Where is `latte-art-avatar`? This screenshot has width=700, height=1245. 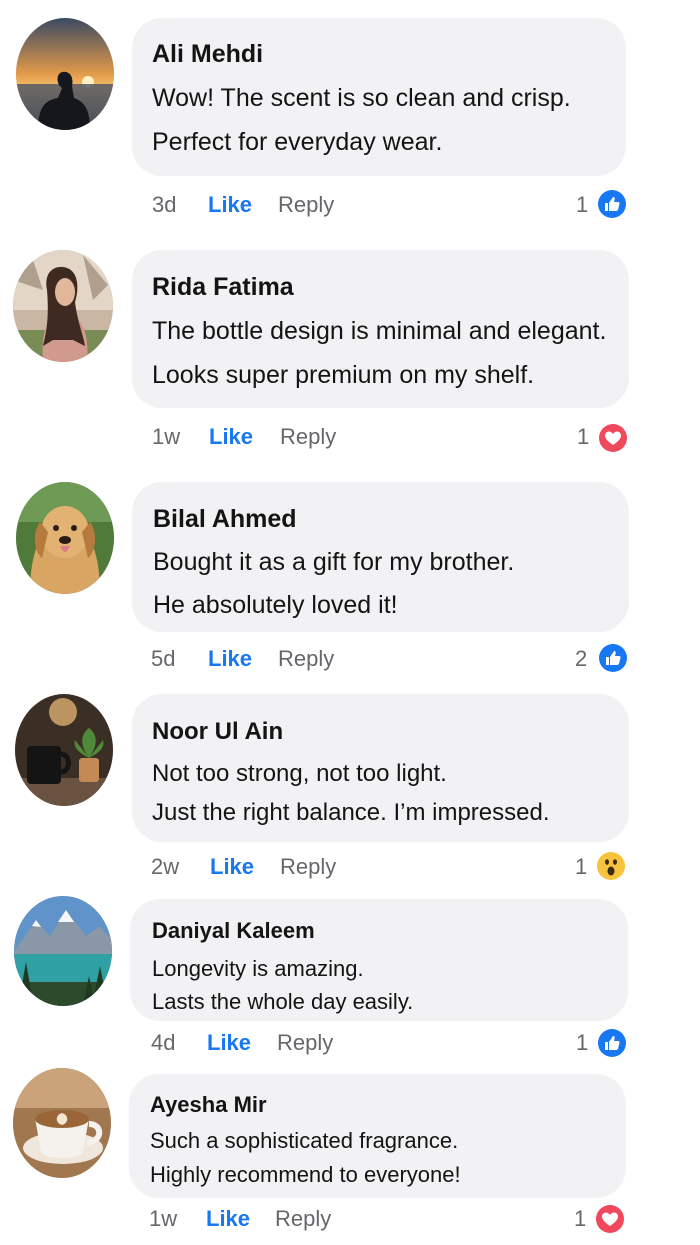
latte-art-avatar is located at coordinates (62, 1123).